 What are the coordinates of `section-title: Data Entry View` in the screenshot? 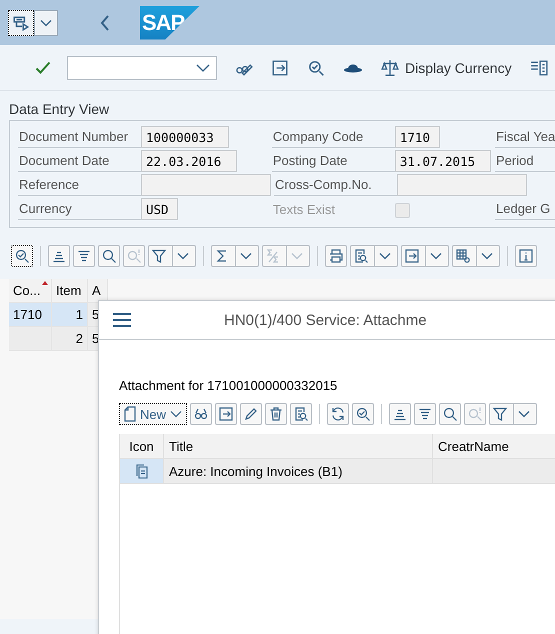 It's located at (59, 109).